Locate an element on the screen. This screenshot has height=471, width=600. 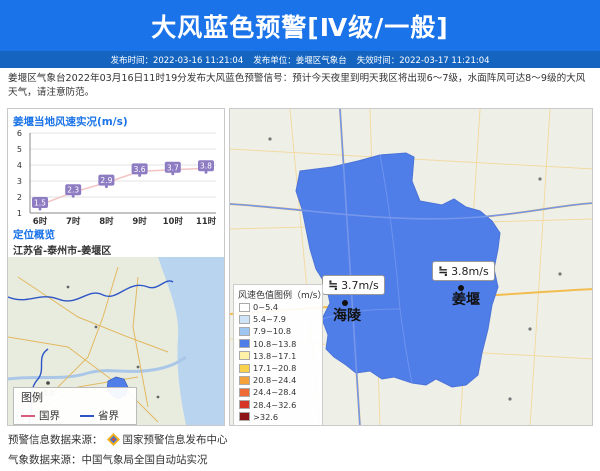
legend-provincial-border: 省界 is located at coordinates (99, 415).